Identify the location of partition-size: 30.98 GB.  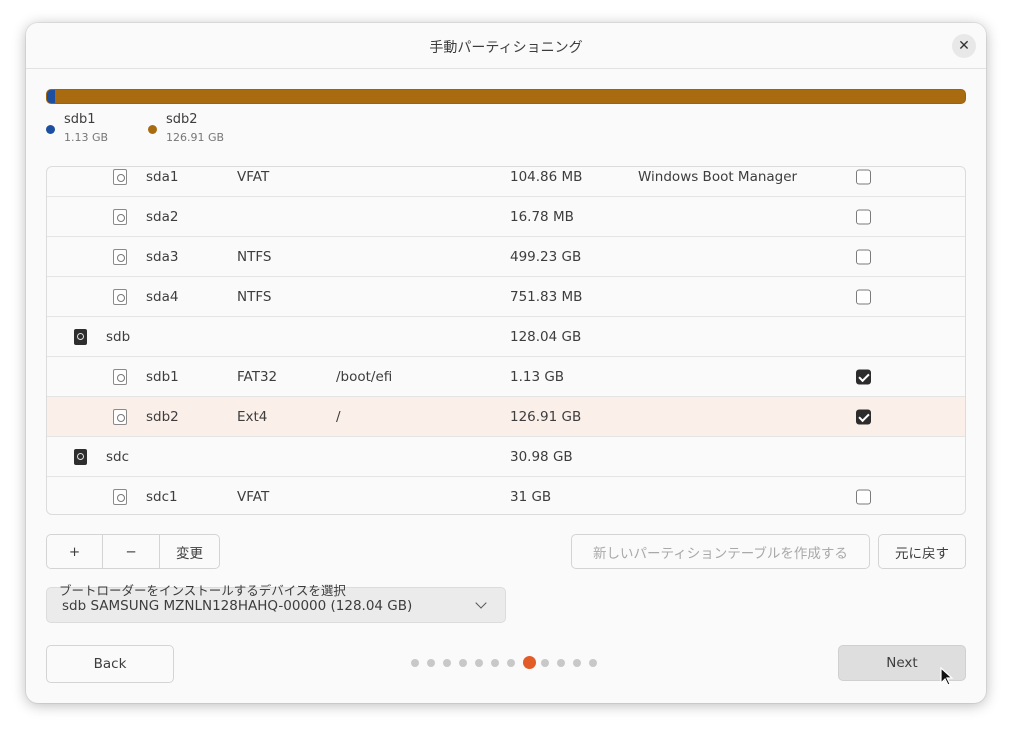
(541, 456).